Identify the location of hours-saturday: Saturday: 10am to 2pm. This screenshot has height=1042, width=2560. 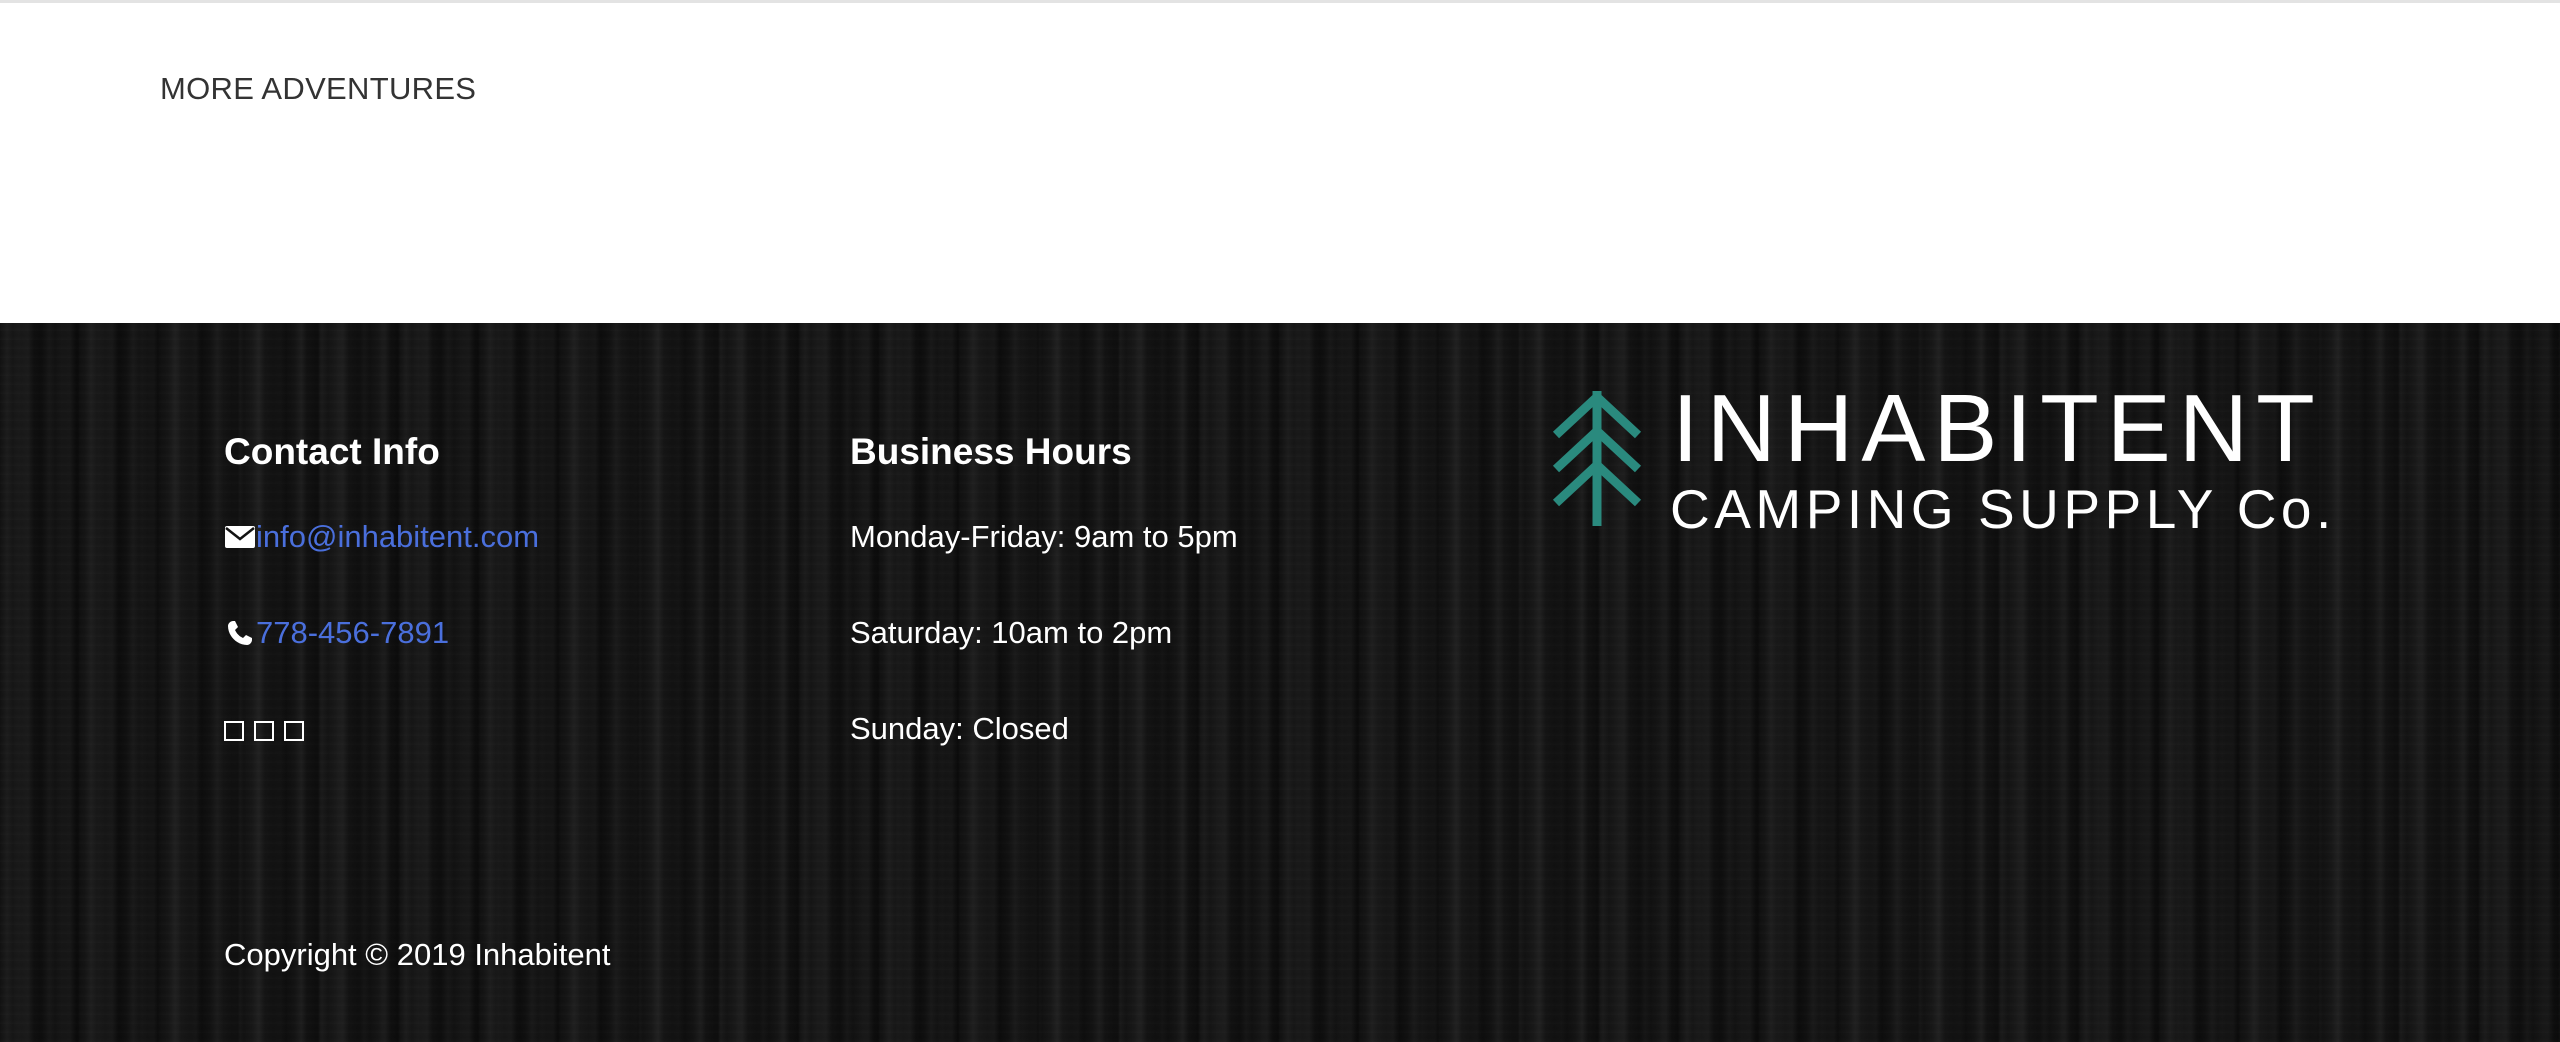
(1011, 632).